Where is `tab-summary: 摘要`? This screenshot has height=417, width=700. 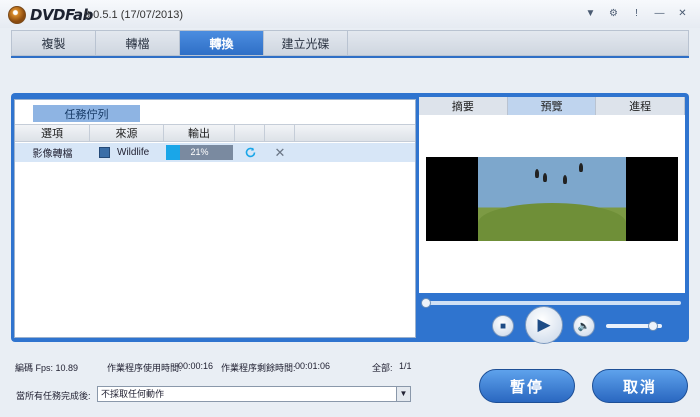 tab-summary: 摘要 is located at coordinates (463, 106).